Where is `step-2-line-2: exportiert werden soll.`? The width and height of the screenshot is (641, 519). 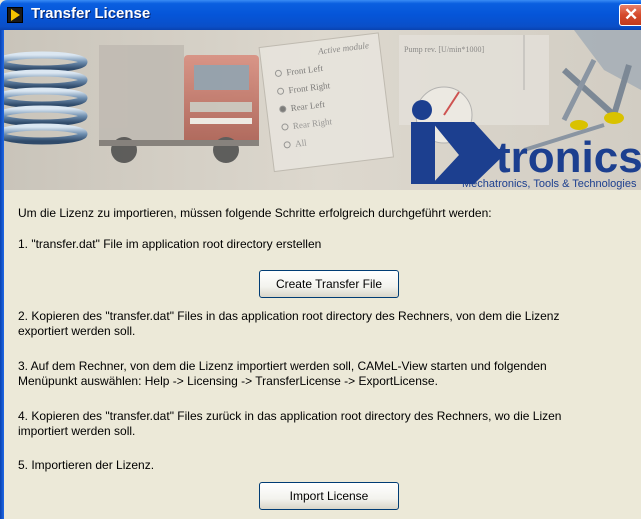 step-2-line-2: exportiert werden soll. is located at coordinates (77, 331).